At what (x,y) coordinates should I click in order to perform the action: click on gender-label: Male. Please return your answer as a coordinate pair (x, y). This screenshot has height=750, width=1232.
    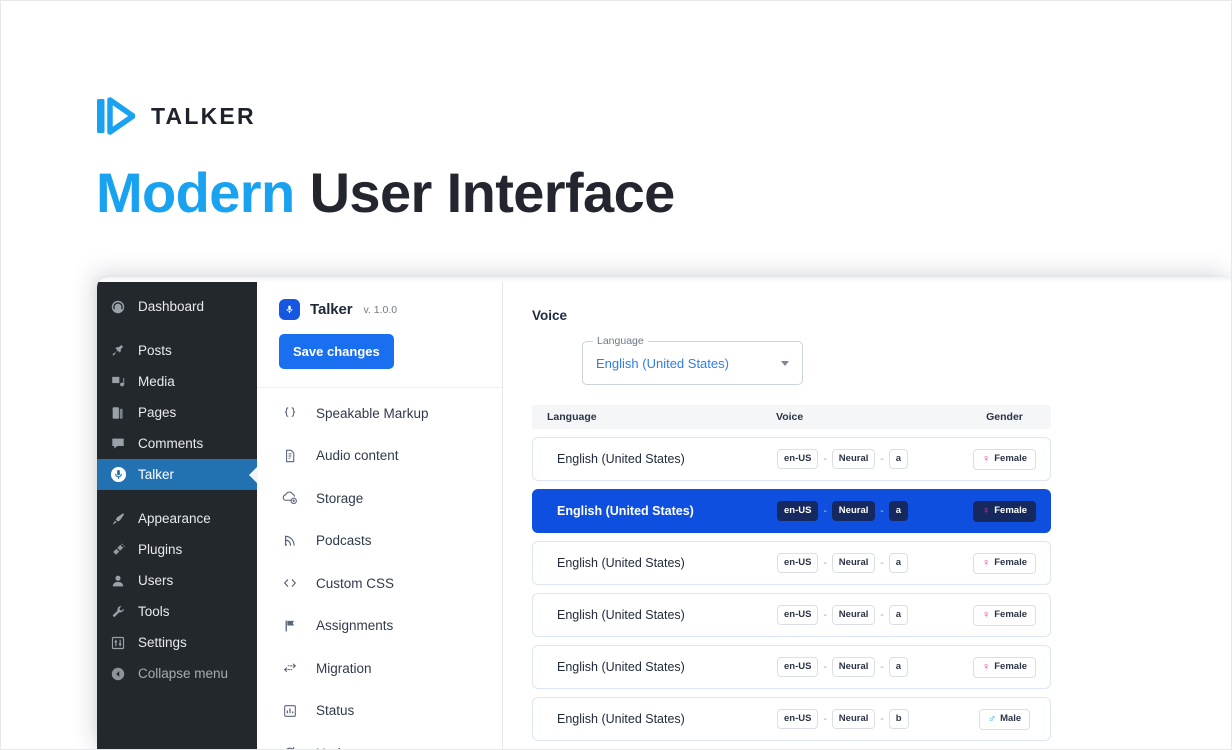
    Looking at the image, I should click on (1011, 719).